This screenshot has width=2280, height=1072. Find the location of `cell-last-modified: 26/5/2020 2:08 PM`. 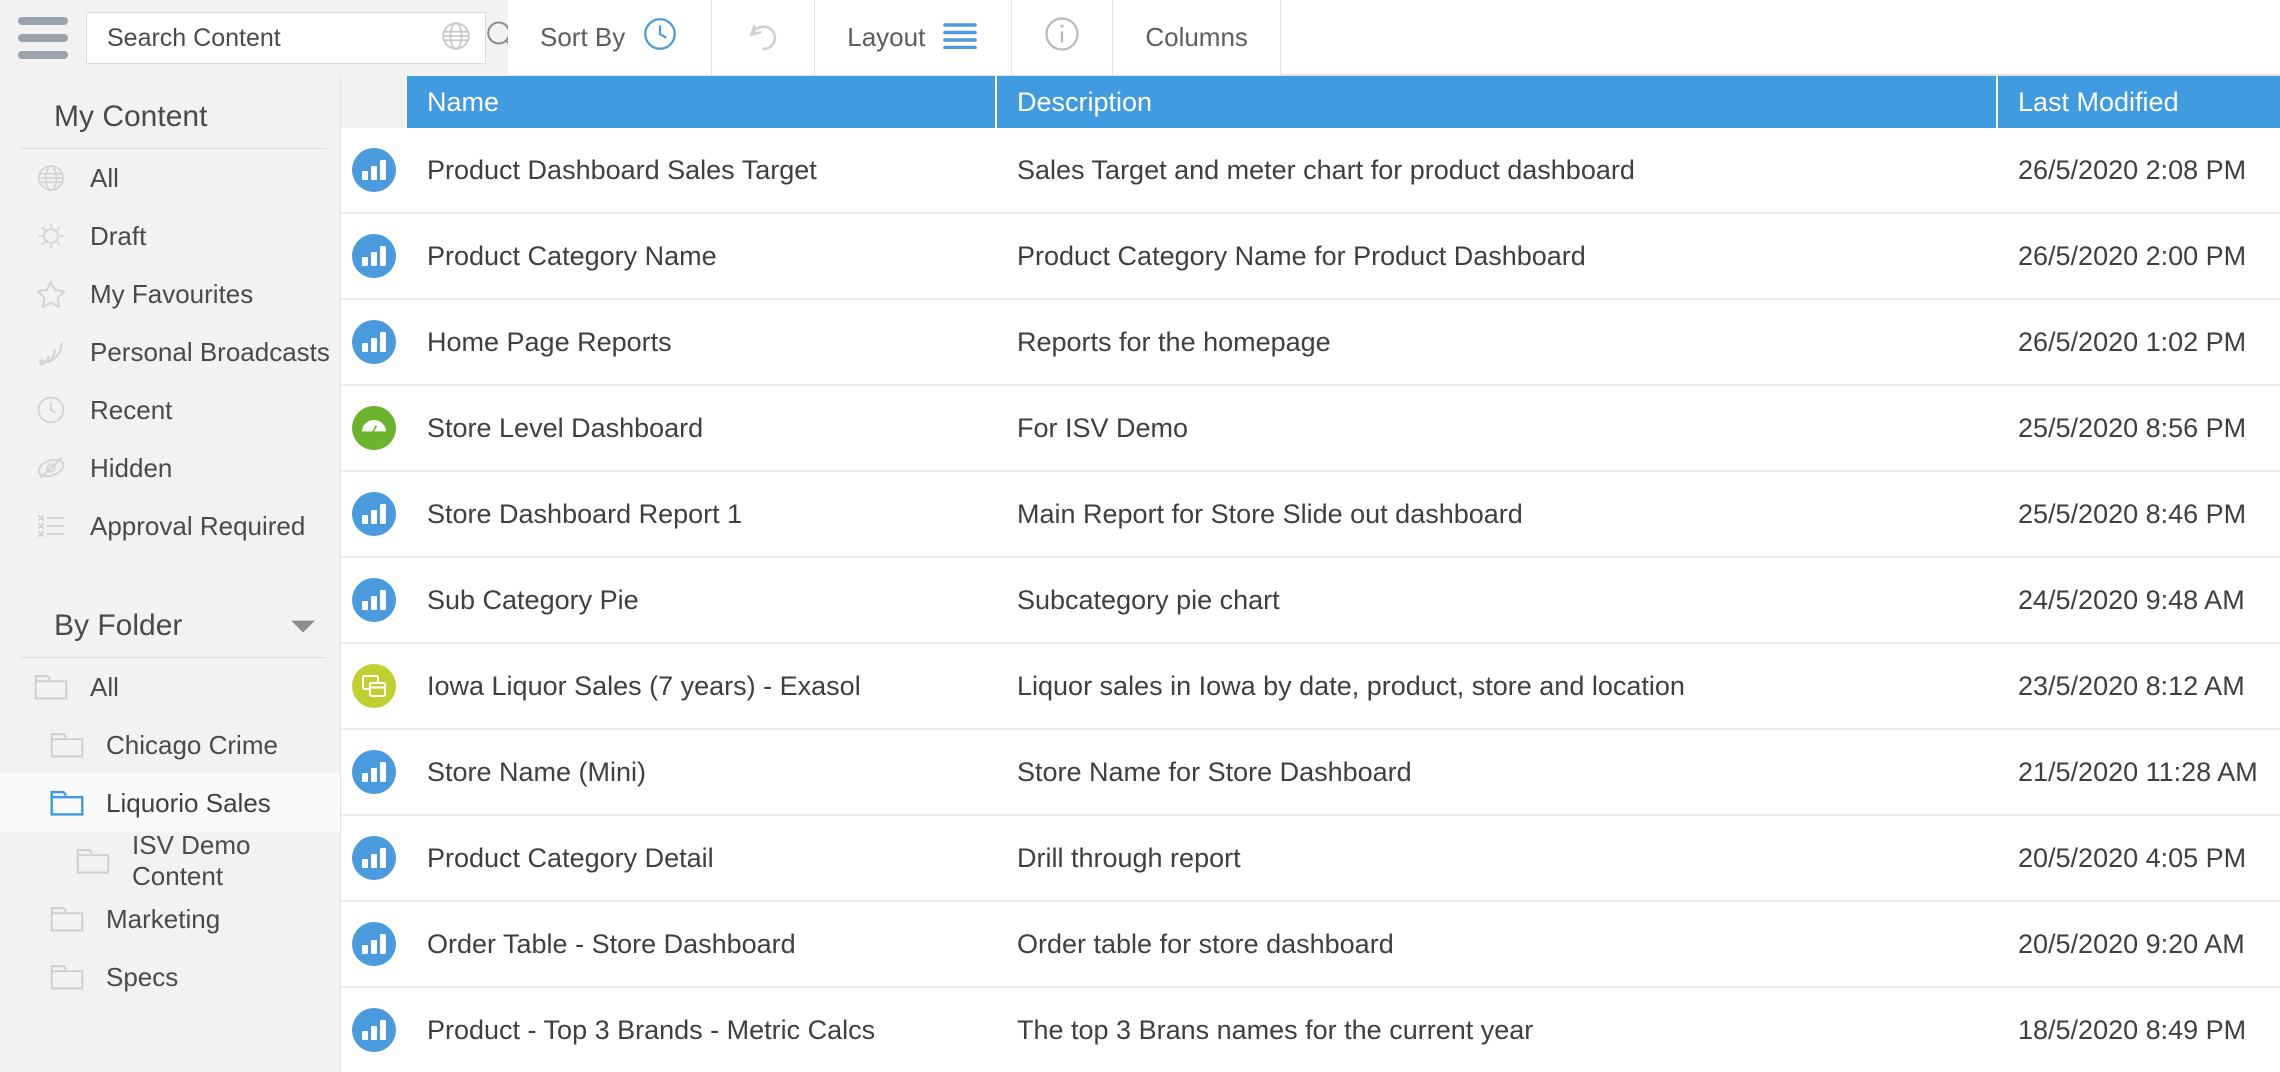

cell-last-modified: 26/5/2020 2:08 PM is located at coordinates (2132, 169).